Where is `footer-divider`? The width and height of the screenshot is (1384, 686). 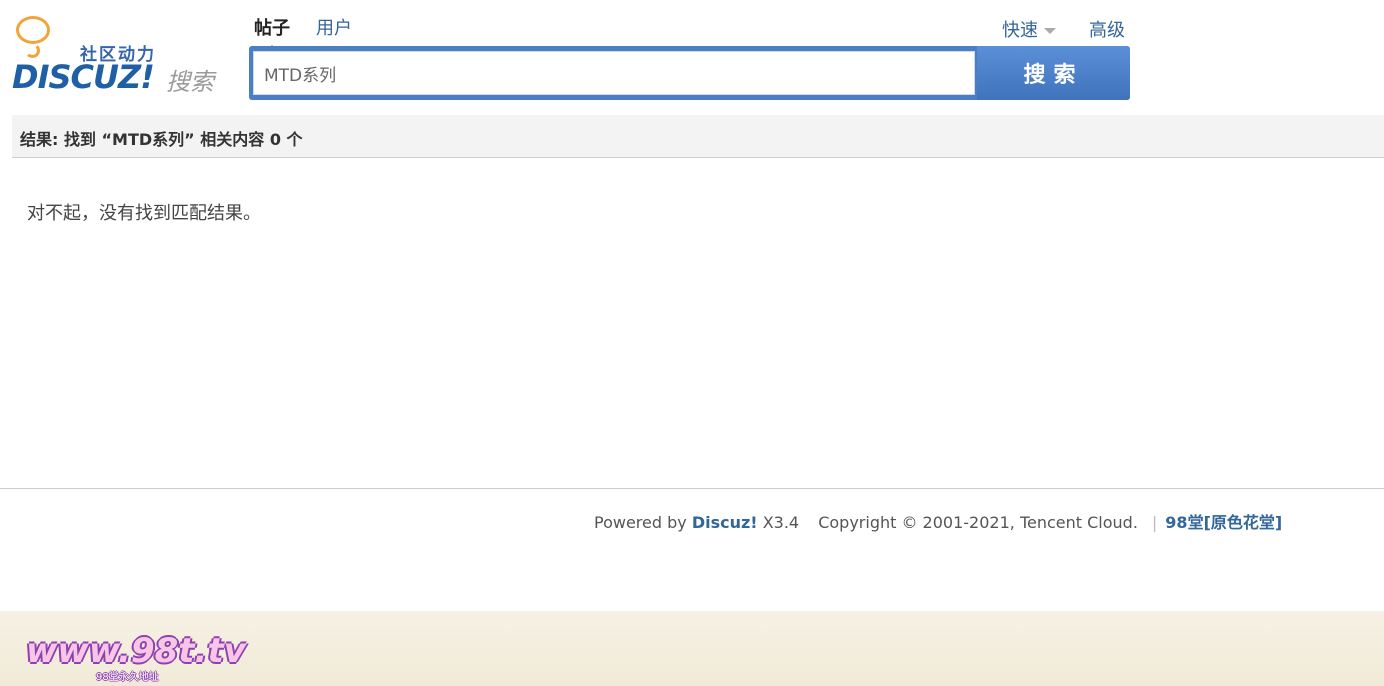
footer-divider is located at coordinates (692, 488).